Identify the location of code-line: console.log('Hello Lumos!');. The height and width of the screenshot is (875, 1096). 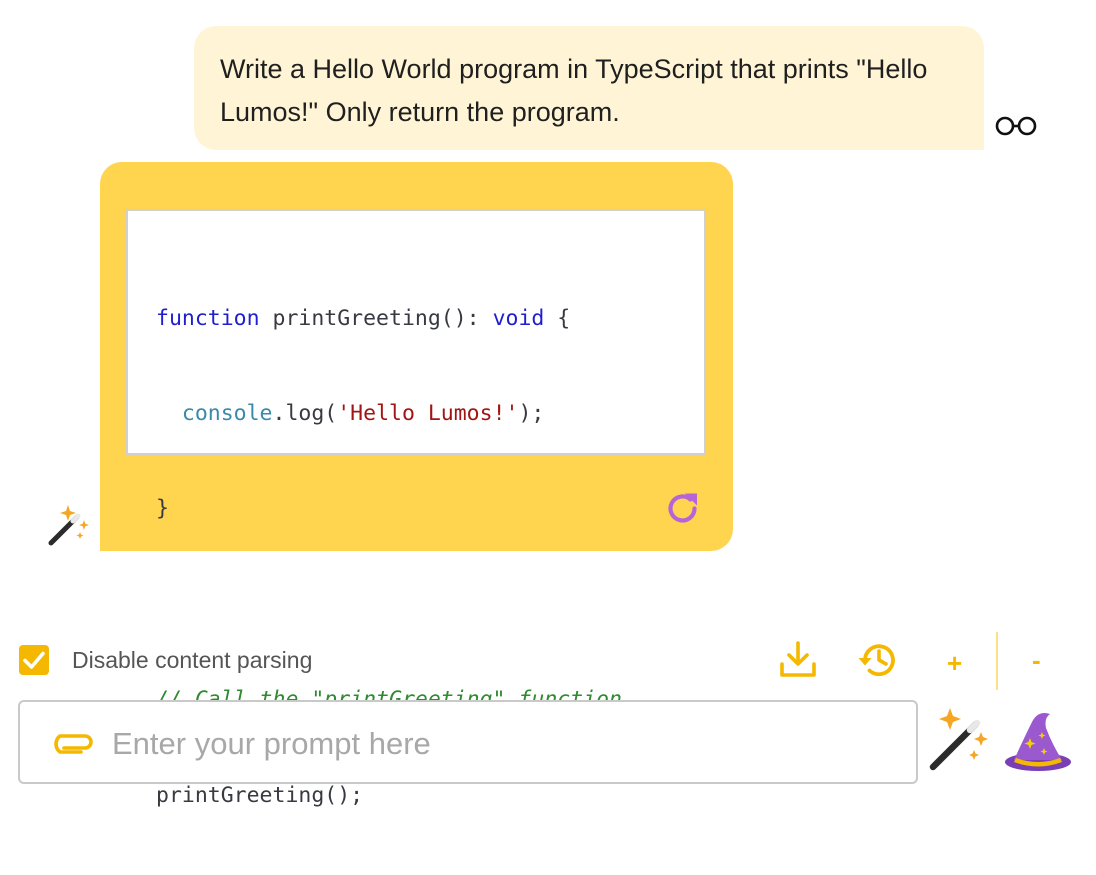
(430, 414).